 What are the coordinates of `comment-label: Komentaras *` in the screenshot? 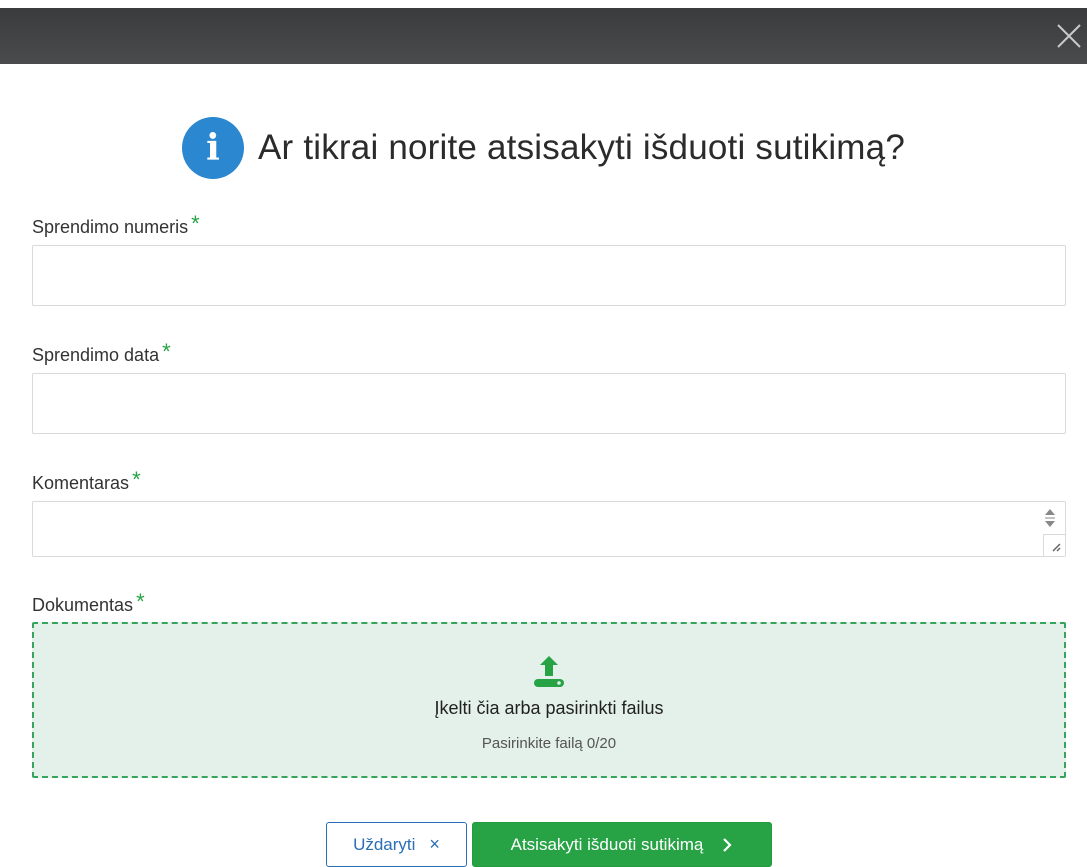 It's located at (86, 481).